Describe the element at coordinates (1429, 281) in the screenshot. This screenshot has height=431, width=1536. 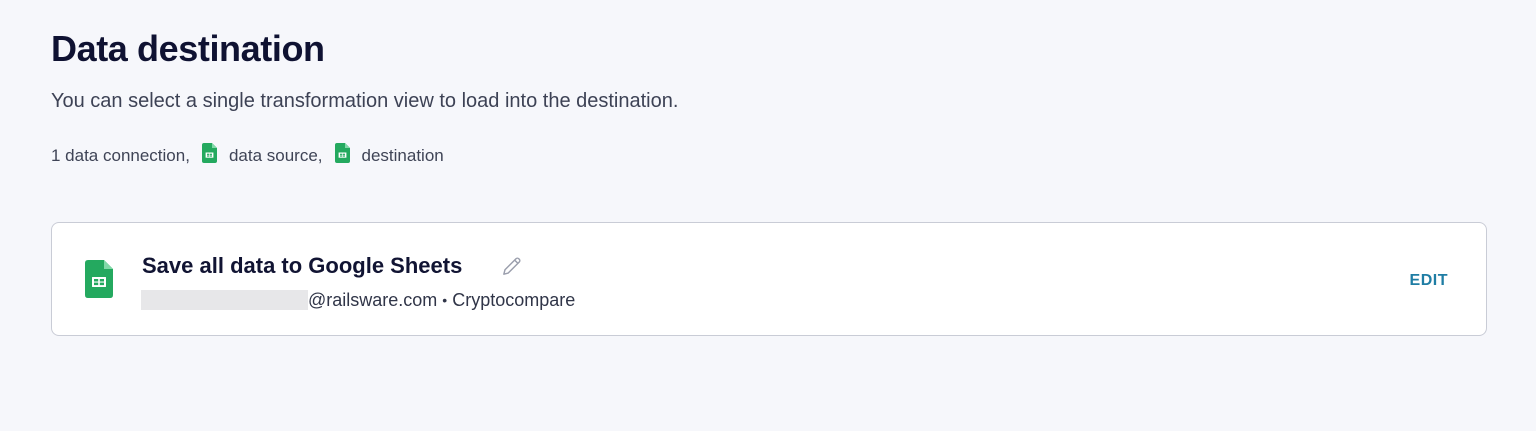
I see `edit-button: EDIT` at that location.